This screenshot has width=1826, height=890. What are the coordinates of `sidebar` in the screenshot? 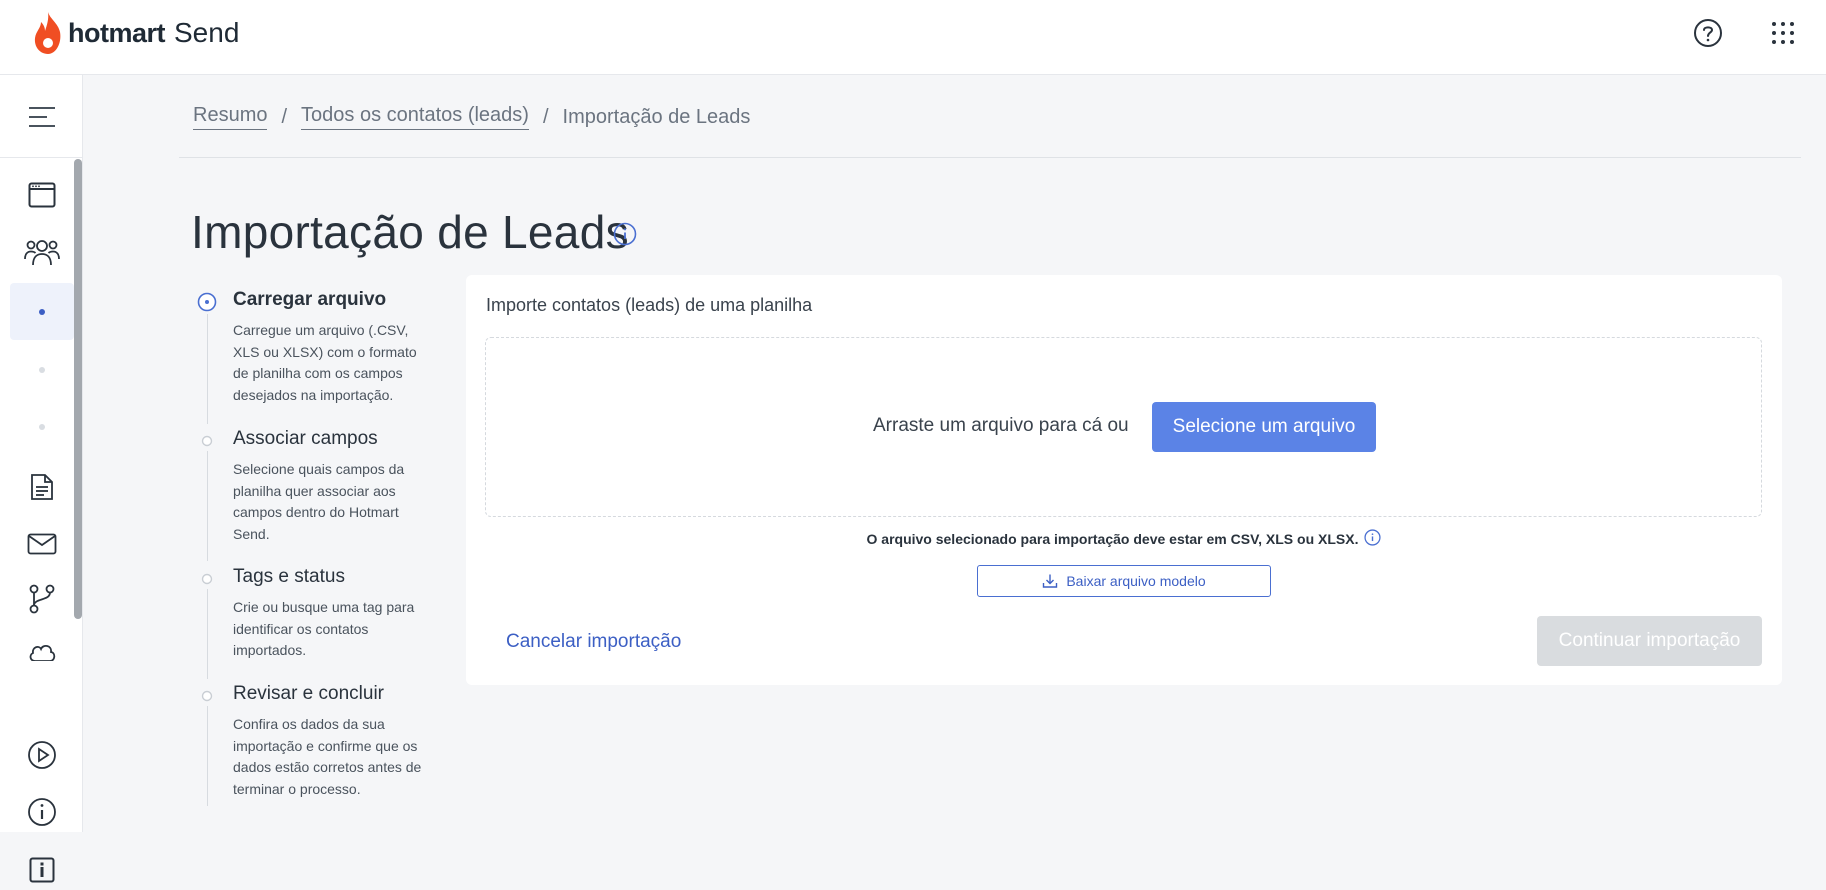 It's located at (41, 479).